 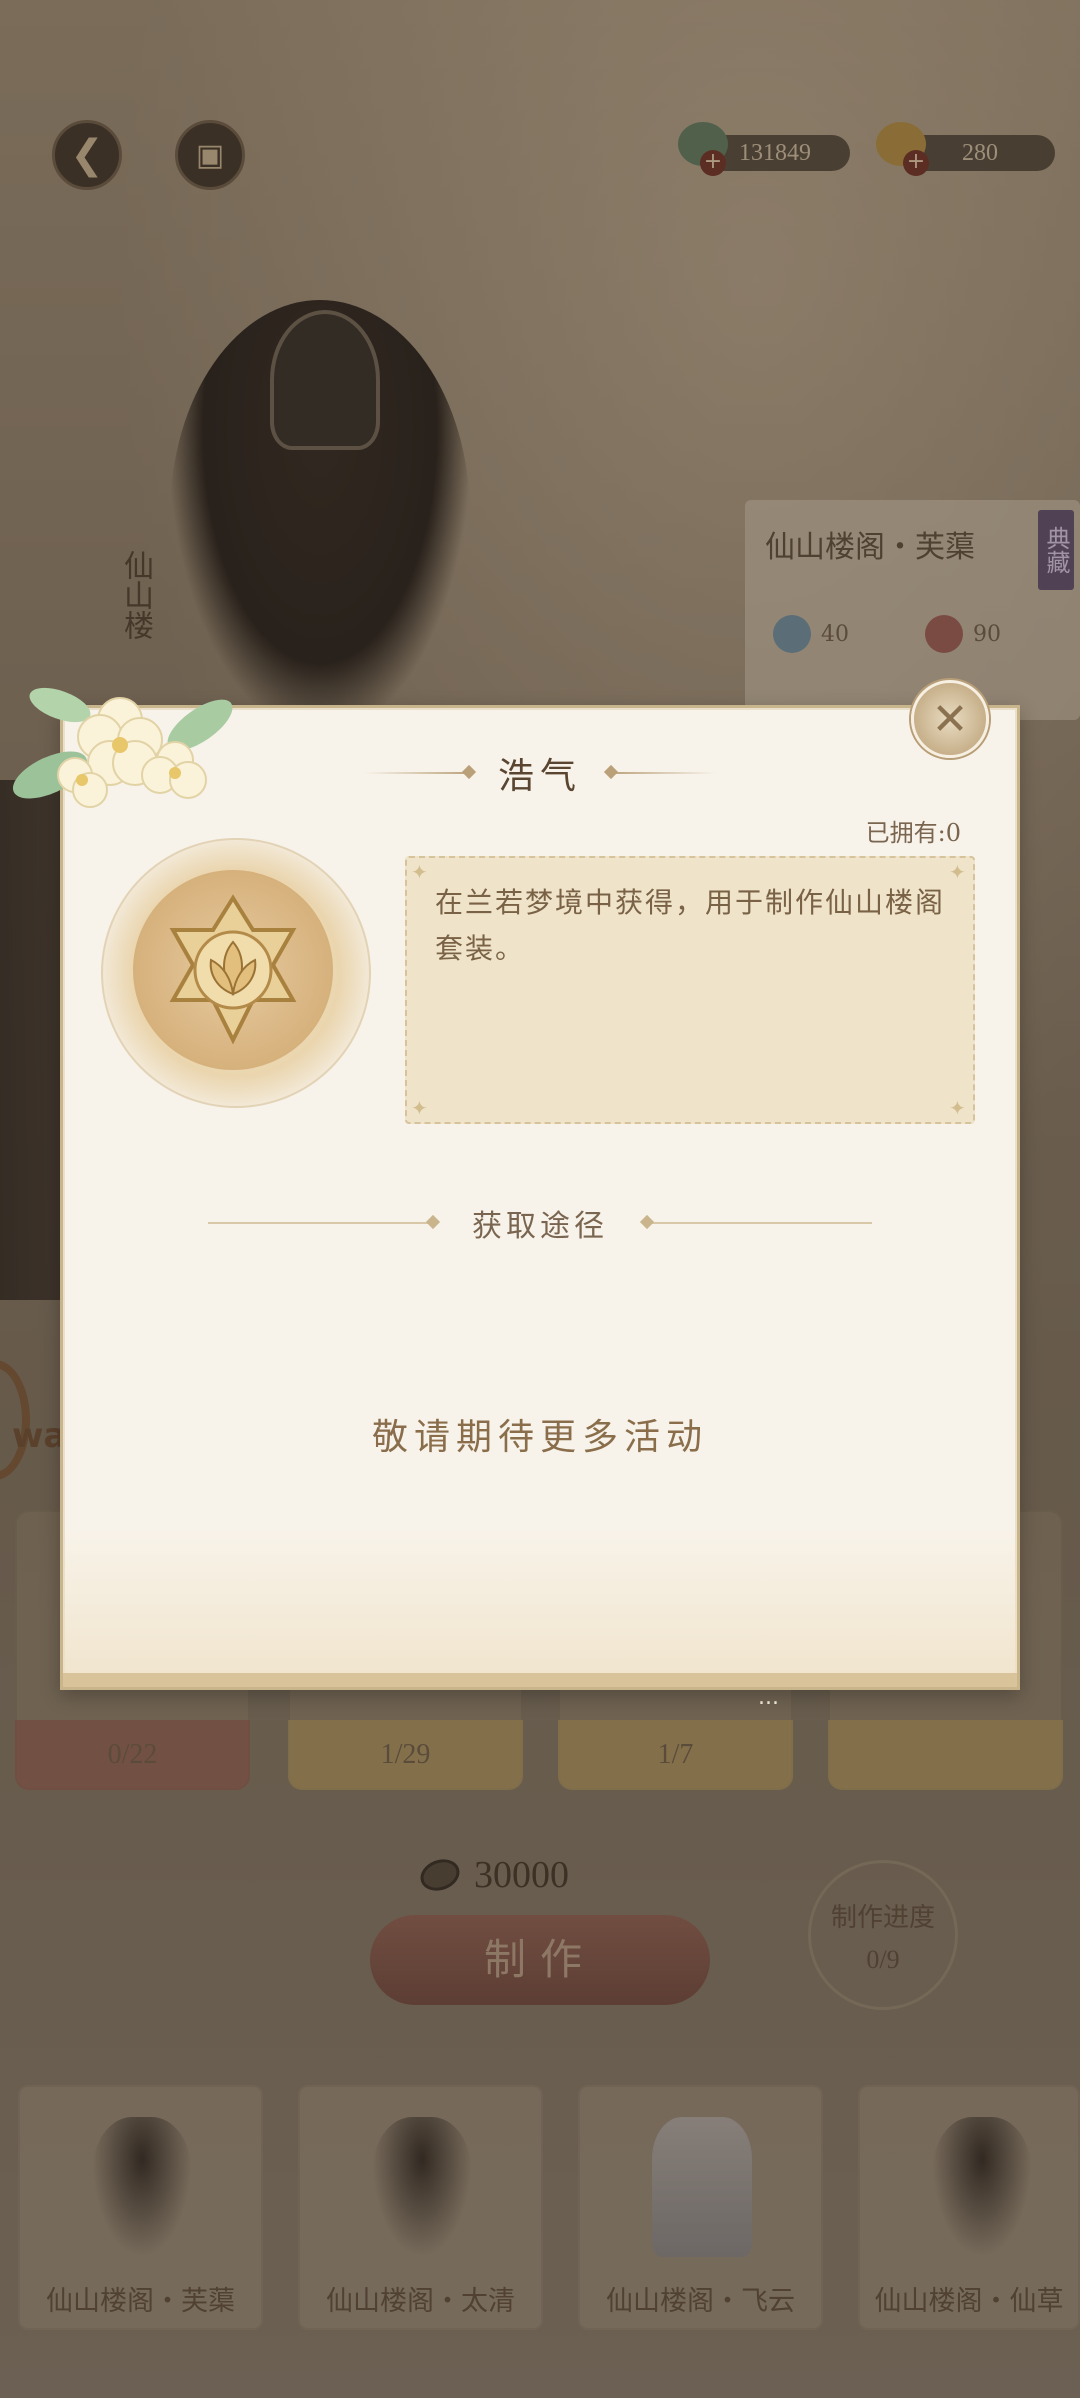 I want to click on lotus-icon, so click(x=233, y=969).